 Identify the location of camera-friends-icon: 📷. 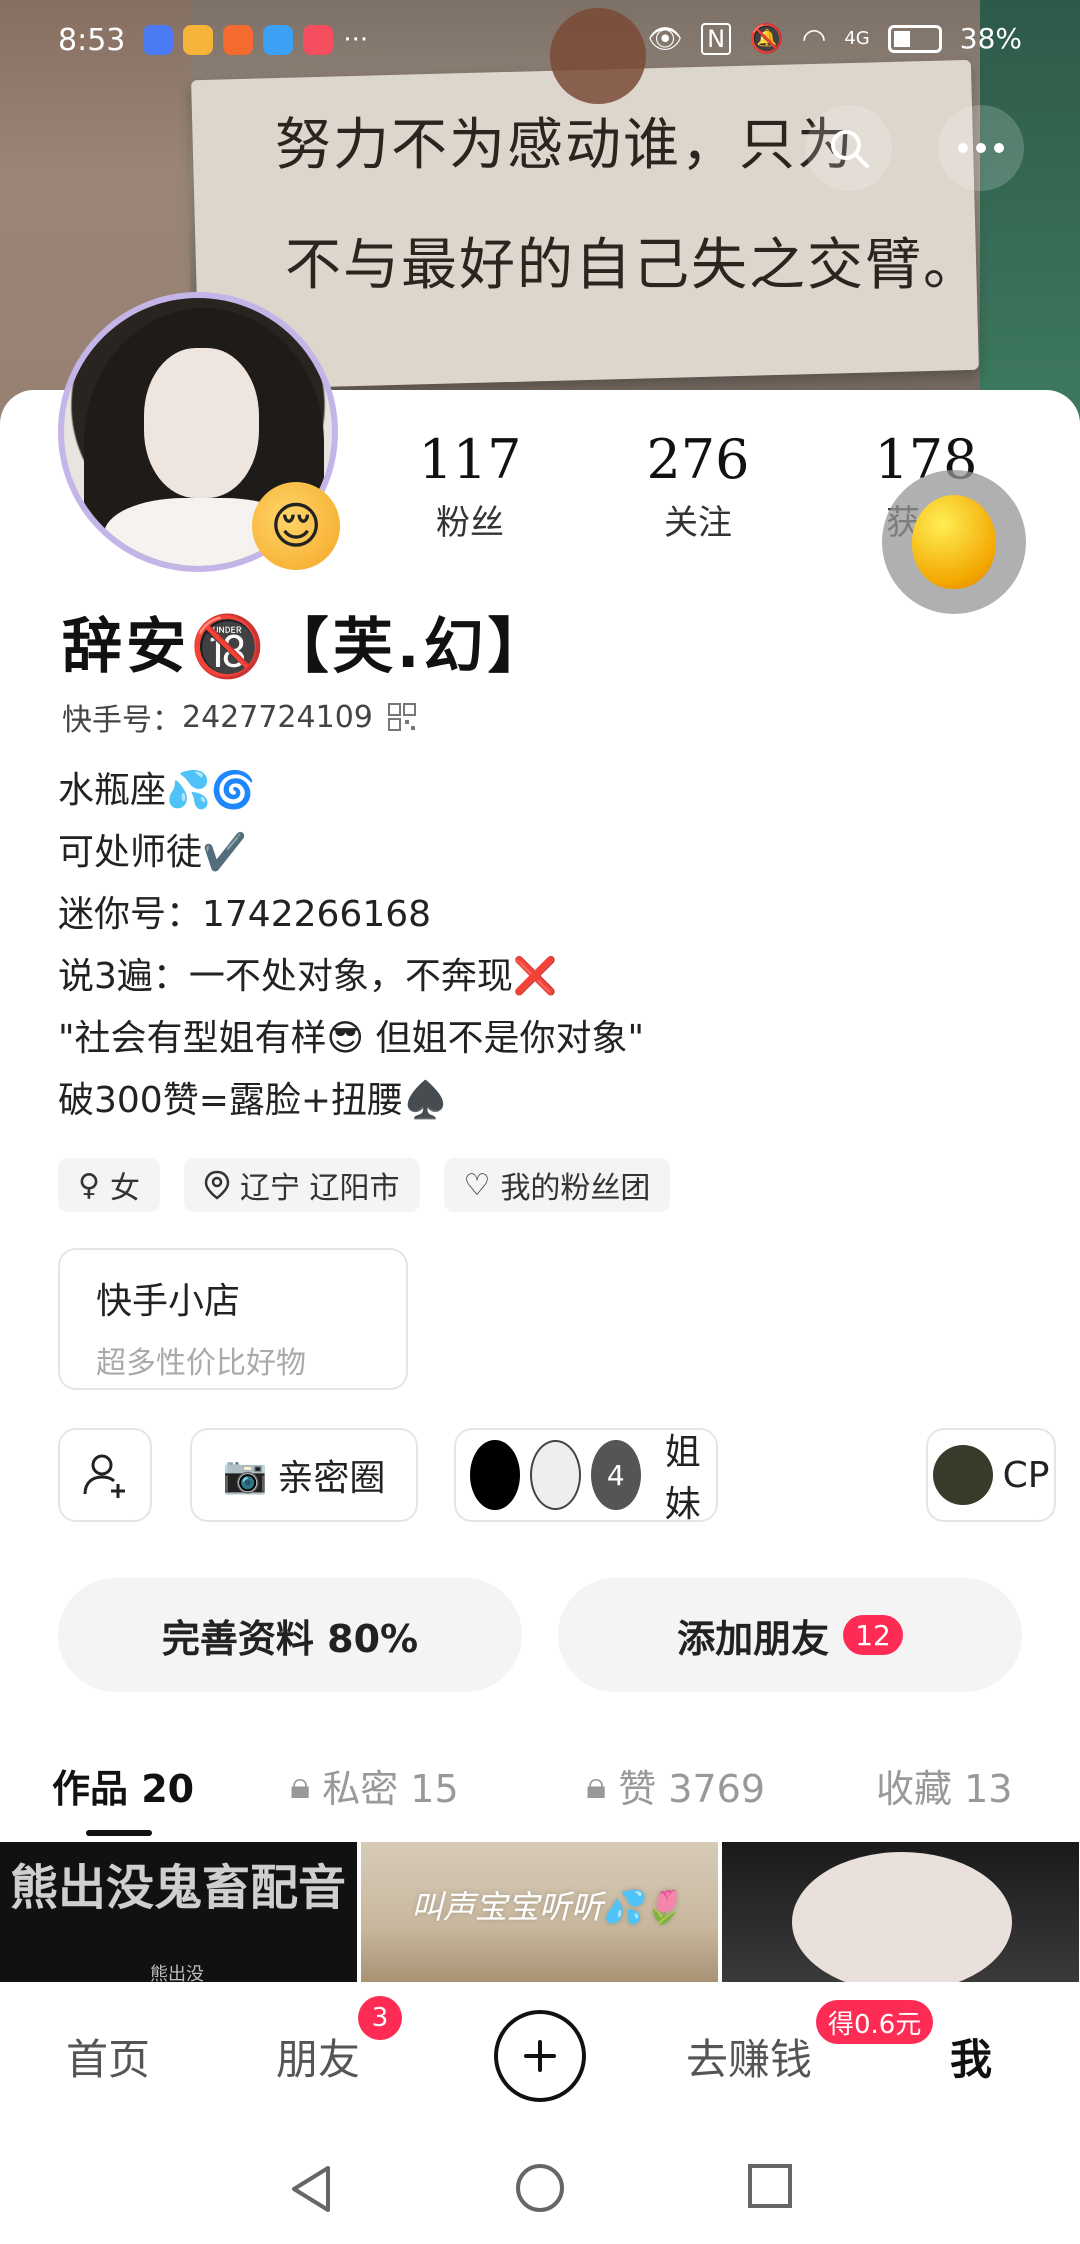
(245, 1475).